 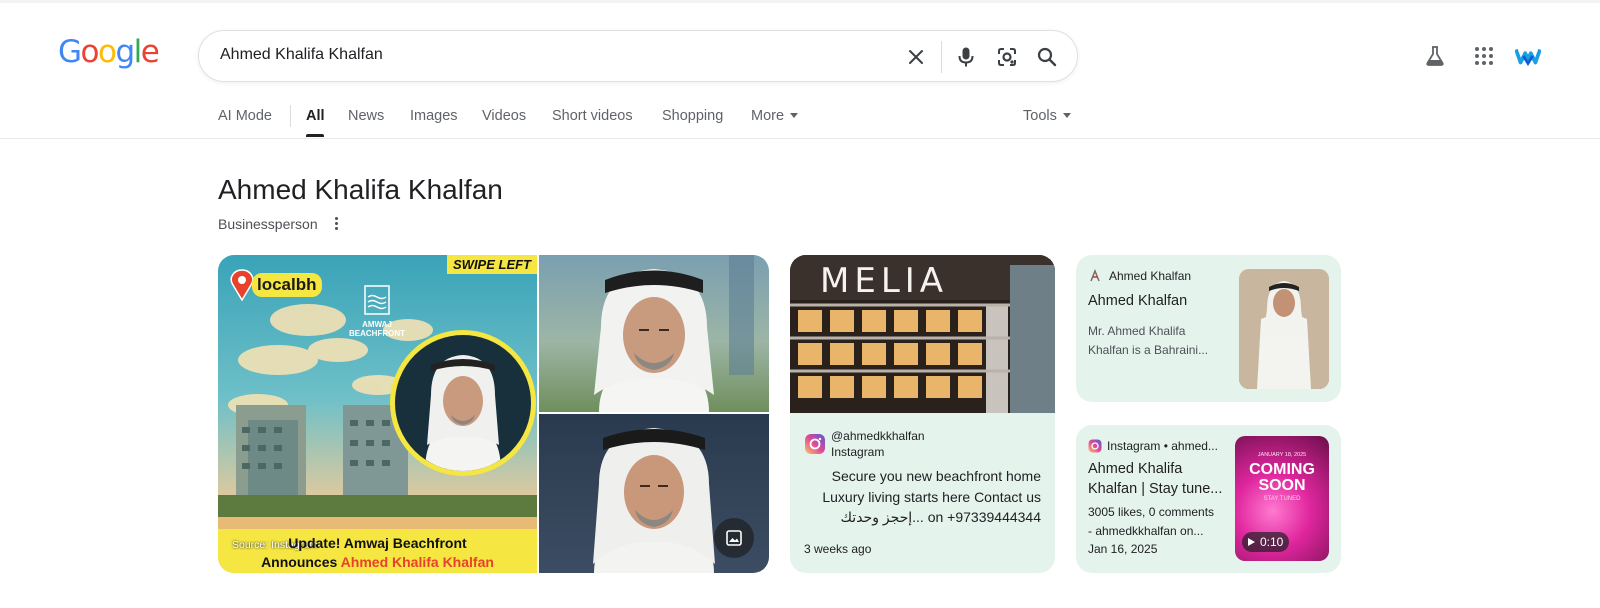 What do you see at coordinates (941, 517) in the screenshot?
I see `caption-line-3: إحجز وحدتك... on +97339444344` at bounding box center [941, 517].